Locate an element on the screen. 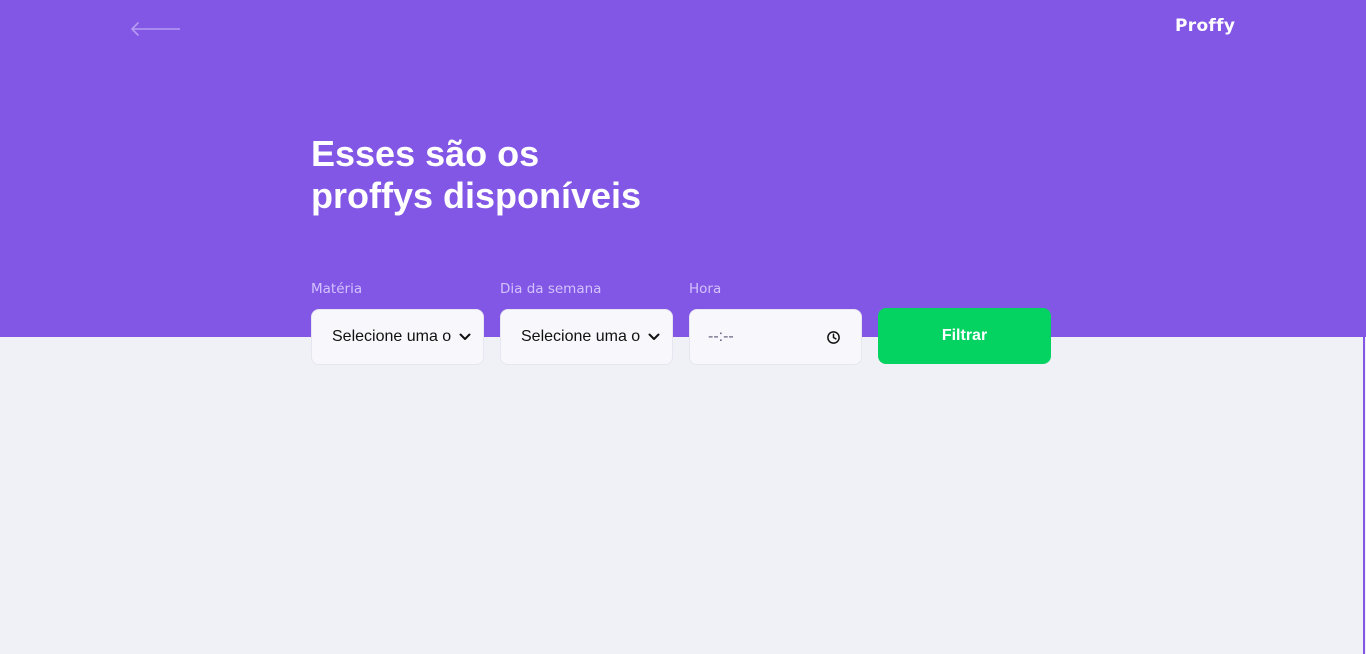 The width and height of the screenshot is (1366, 654). top-bar: Proffy is located at coordinates (683, 30).